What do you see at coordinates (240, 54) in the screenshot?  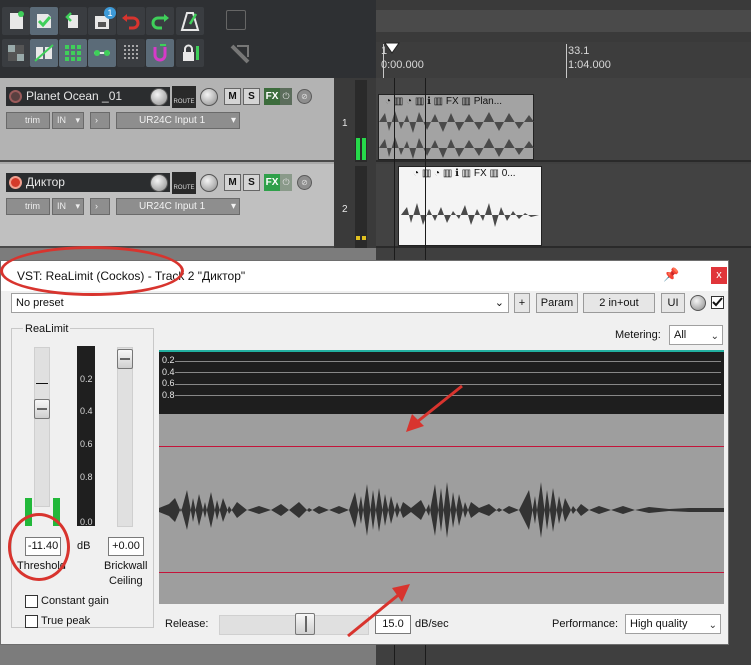 I see `tool-slot-icon` at bounding box center [240, 54].